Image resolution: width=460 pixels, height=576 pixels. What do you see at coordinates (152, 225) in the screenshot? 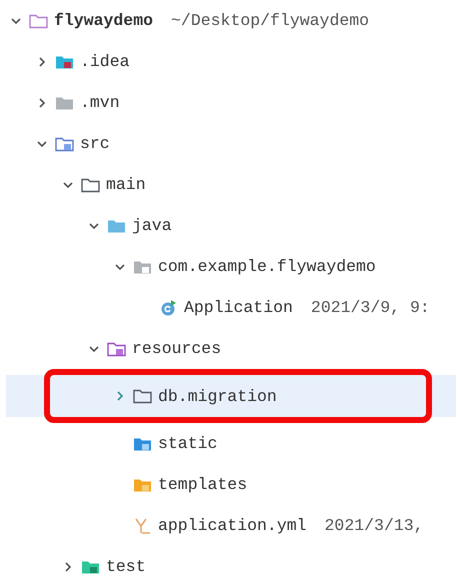
I see `node-name: java` at bounding box center [152, 225].